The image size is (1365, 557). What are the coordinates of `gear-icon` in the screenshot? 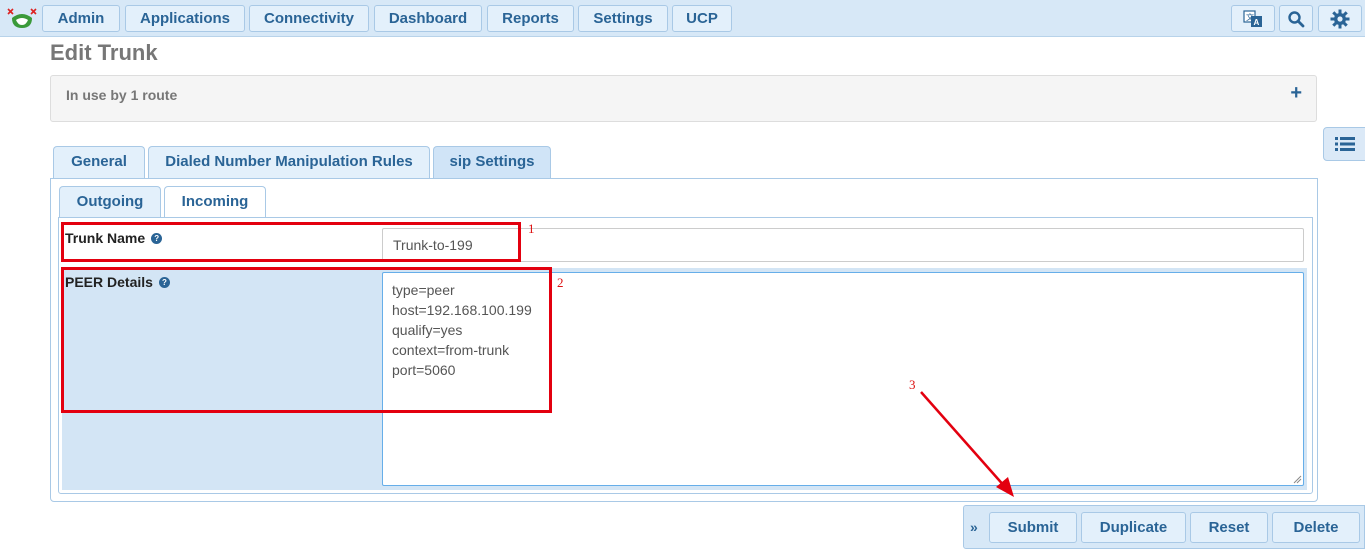 It's located at (1340, 18).